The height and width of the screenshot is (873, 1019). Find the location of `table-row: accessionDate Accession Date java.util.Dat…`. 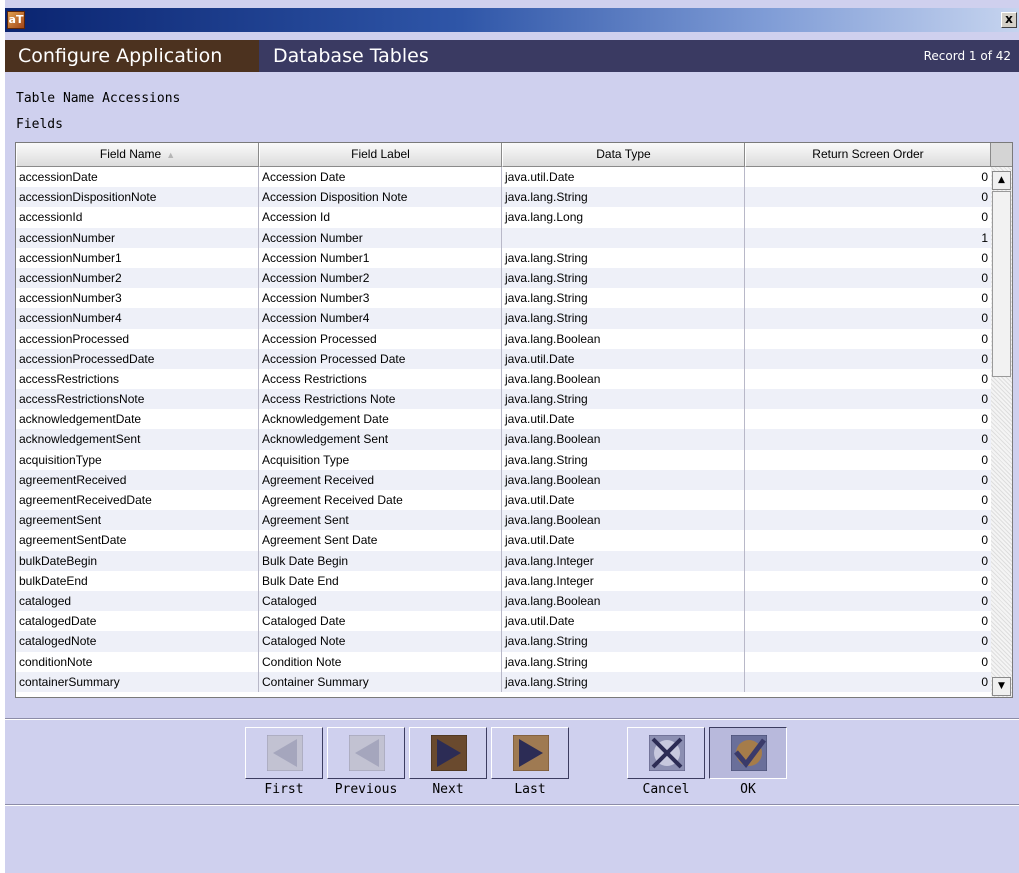

table-row: accessionDate Accession Date java.util.Dat… is located at coordinates (503, 177).